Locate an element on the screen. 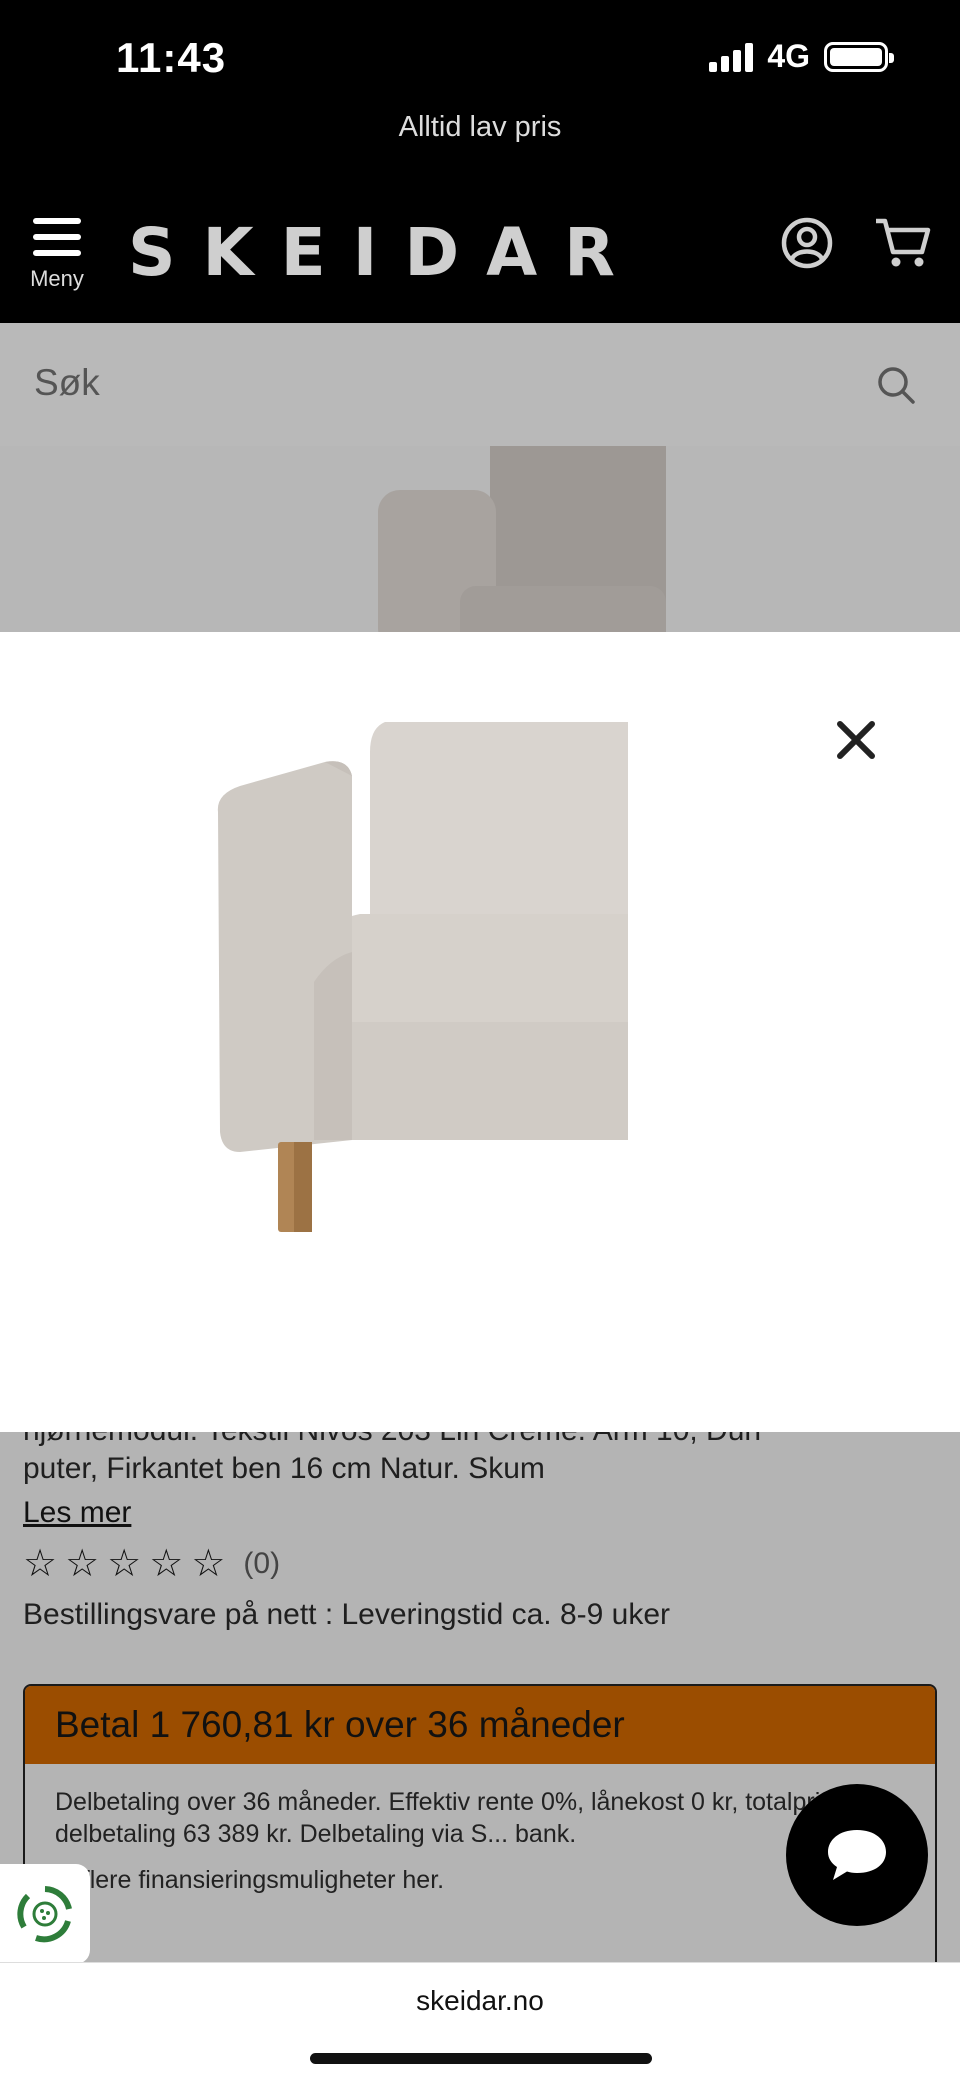 Image resolution: width=960 pixels, height=2077 pixels. account-icon is located at coordinates (807, 245).